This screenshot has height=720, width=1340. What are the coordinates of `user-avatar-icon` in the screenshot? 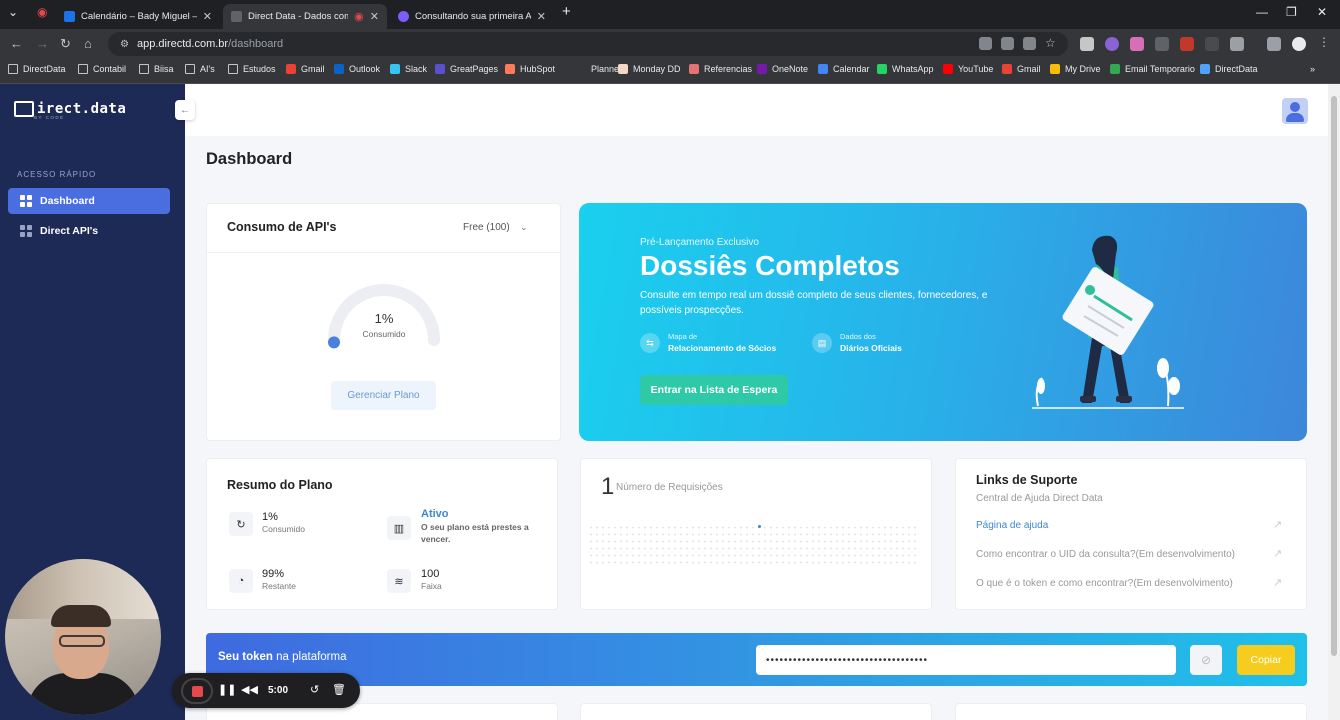 It's located at (1295, 111).